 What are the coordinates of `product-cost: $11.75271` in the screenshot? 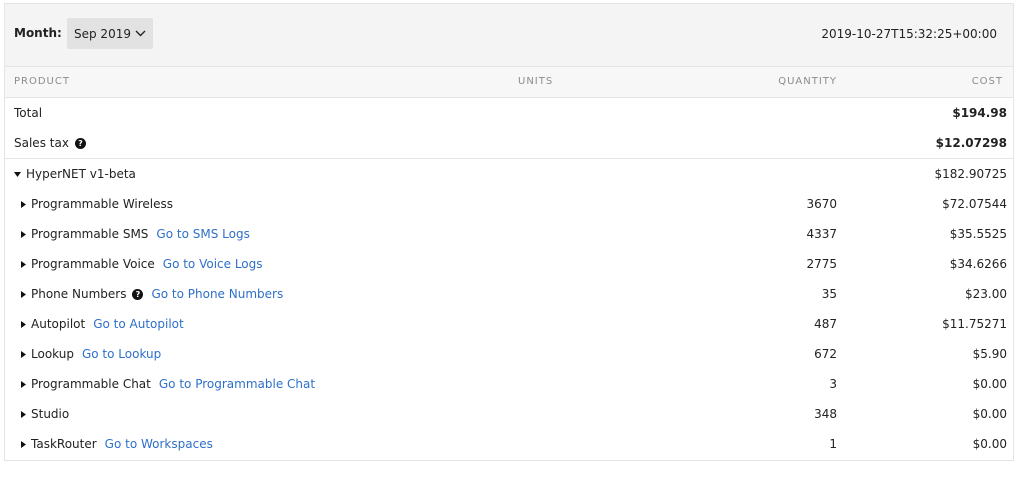 It's located at (974, 324).